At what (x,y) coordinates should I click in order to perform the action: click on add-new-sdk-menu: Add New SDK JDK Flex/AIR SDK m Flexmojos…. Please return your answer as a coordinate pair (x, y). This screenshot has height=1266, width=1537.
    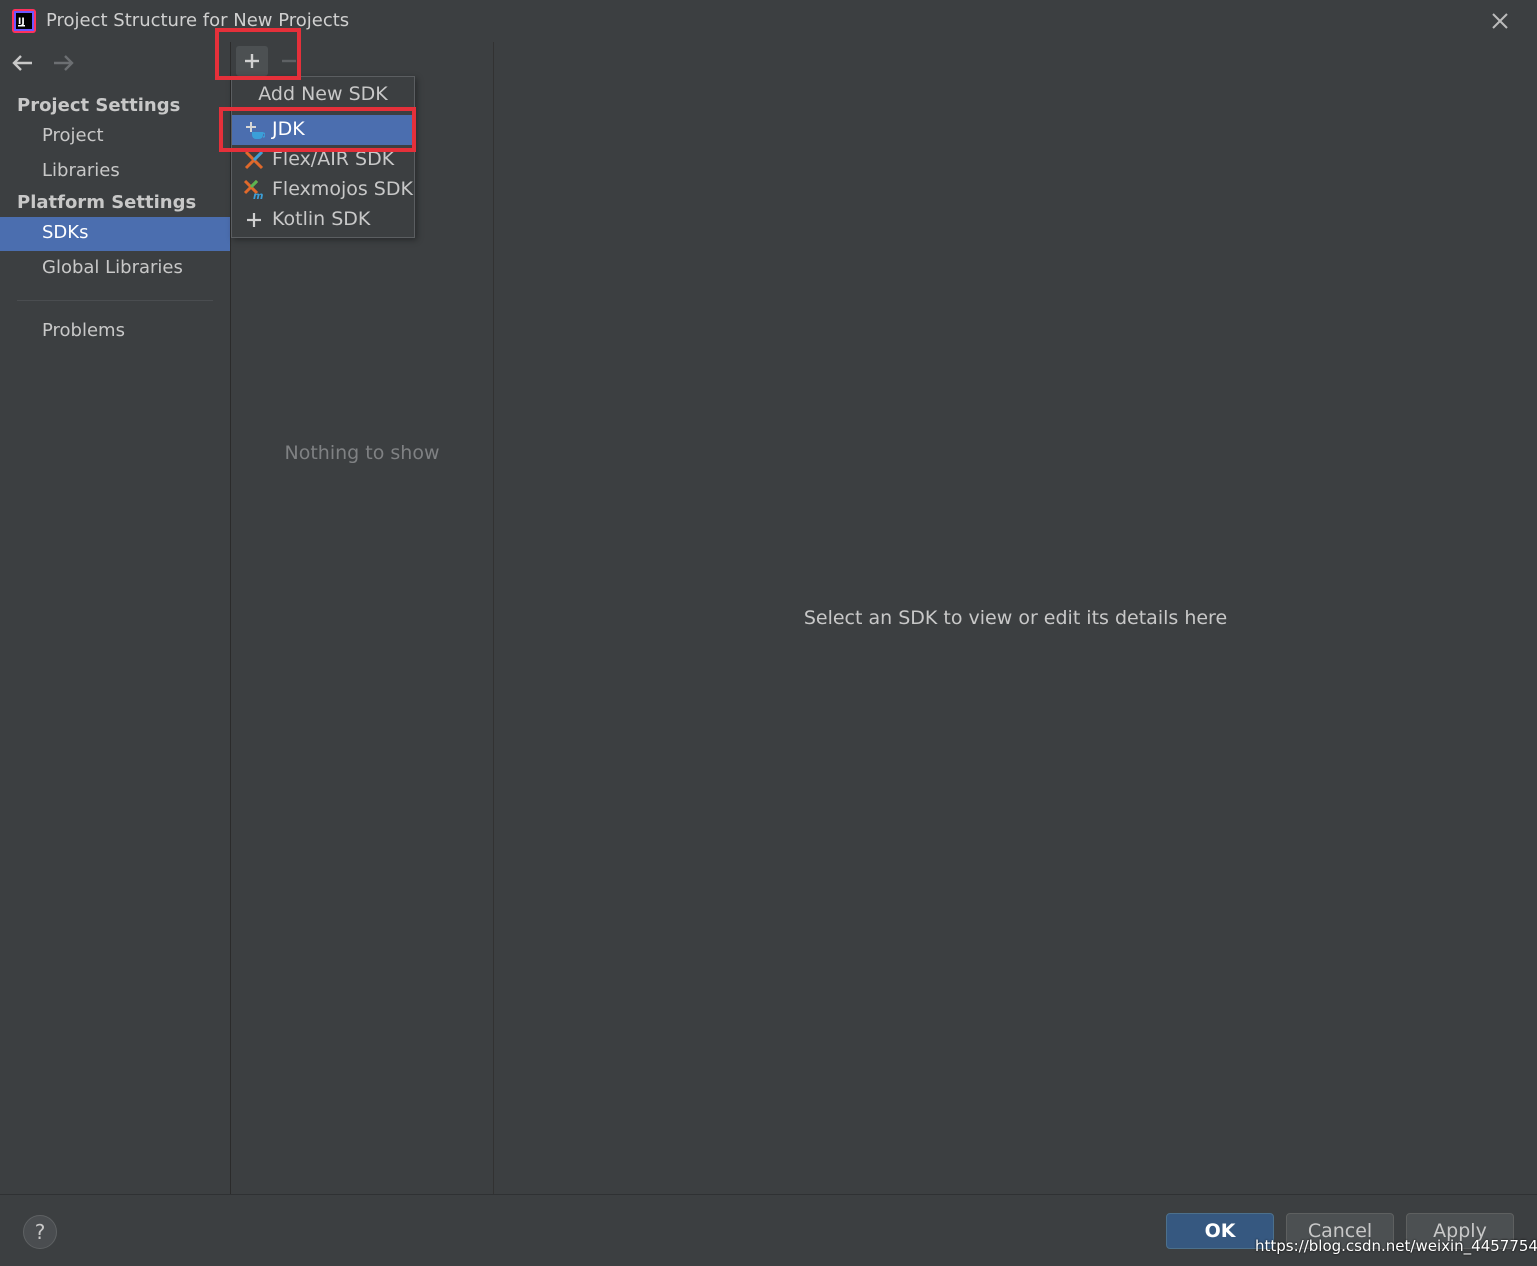
    Looking at the image, I should click on (323, 157).